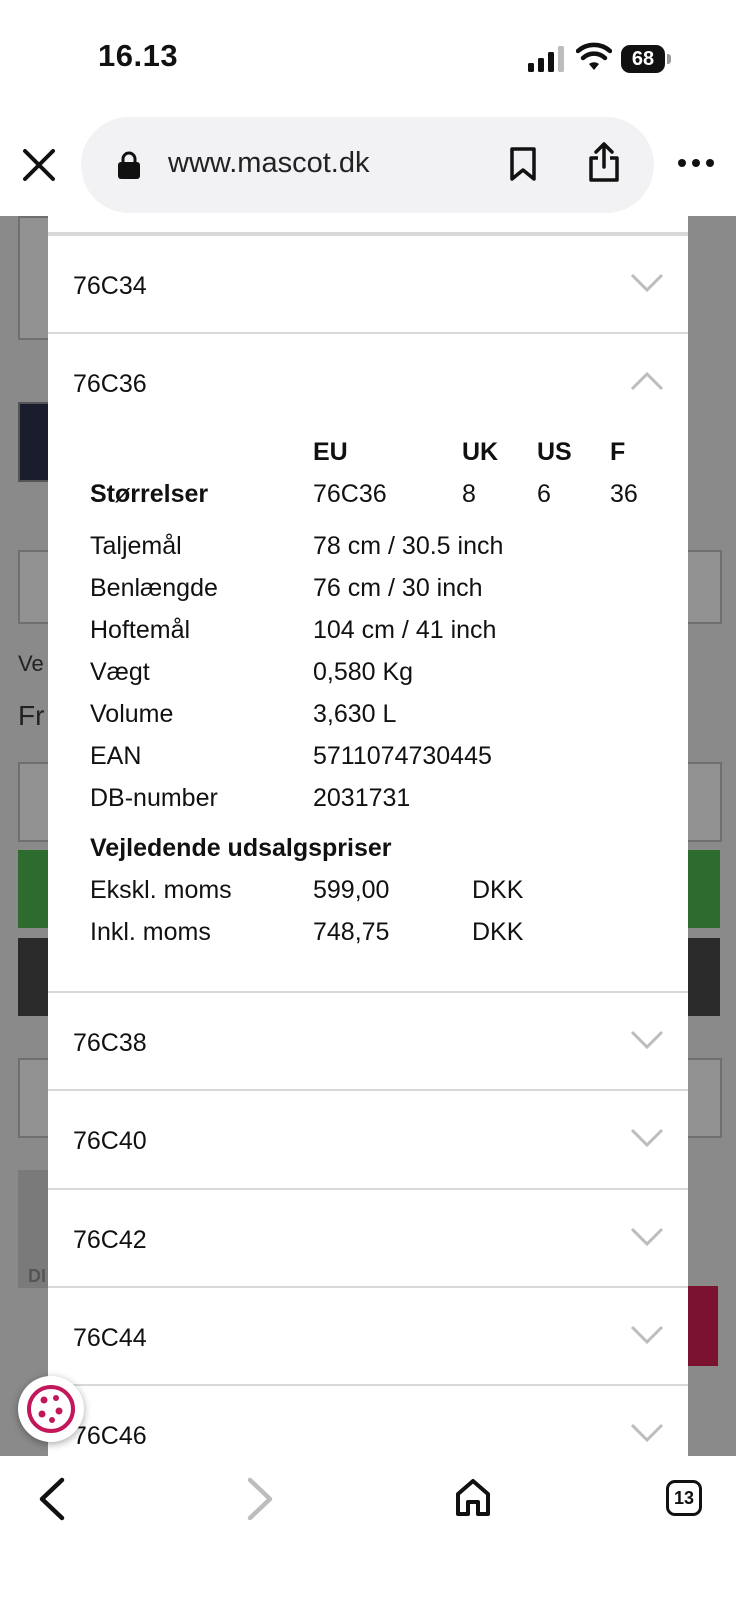 The image size is (736, 1600). What do you see at coordinates (110, 286) in the screenshot?
I see `accordion-label: 76C34` at bounding box center [110, 286].